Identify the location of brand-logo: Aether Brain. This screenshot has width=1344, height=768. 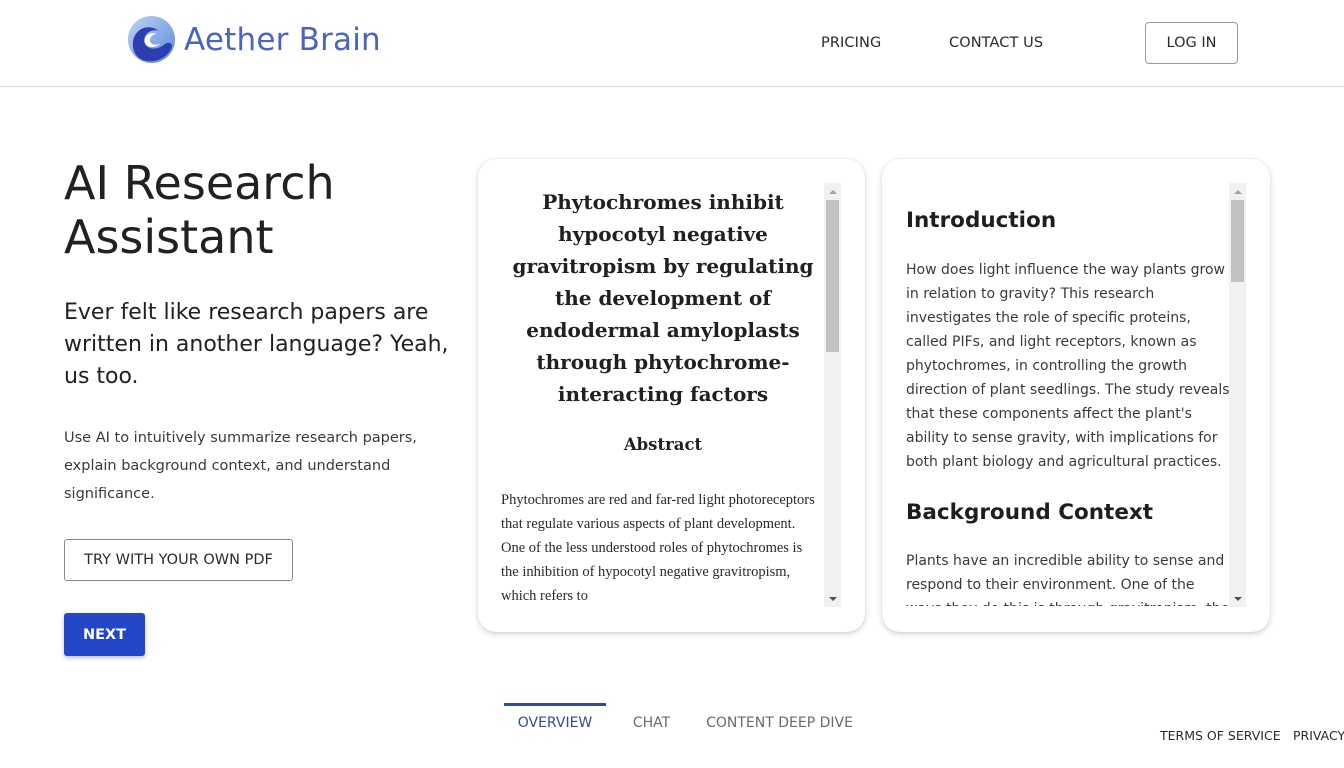
(254, 39).